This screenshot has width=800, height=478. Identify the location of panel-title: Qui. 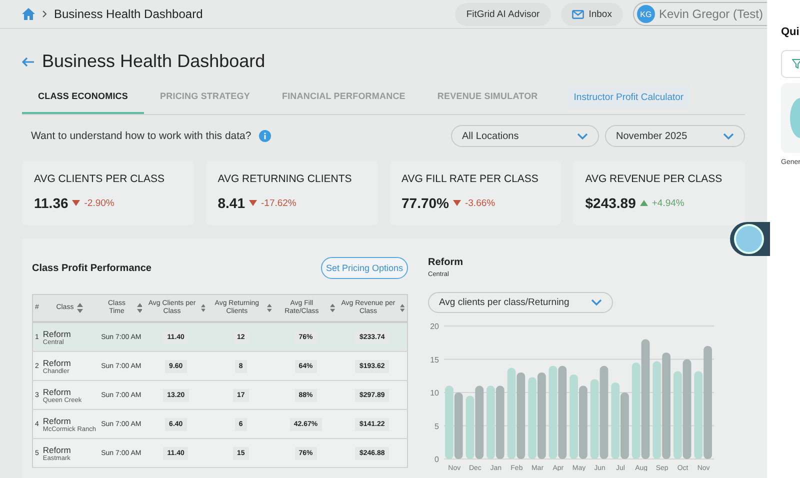
(790, 32).